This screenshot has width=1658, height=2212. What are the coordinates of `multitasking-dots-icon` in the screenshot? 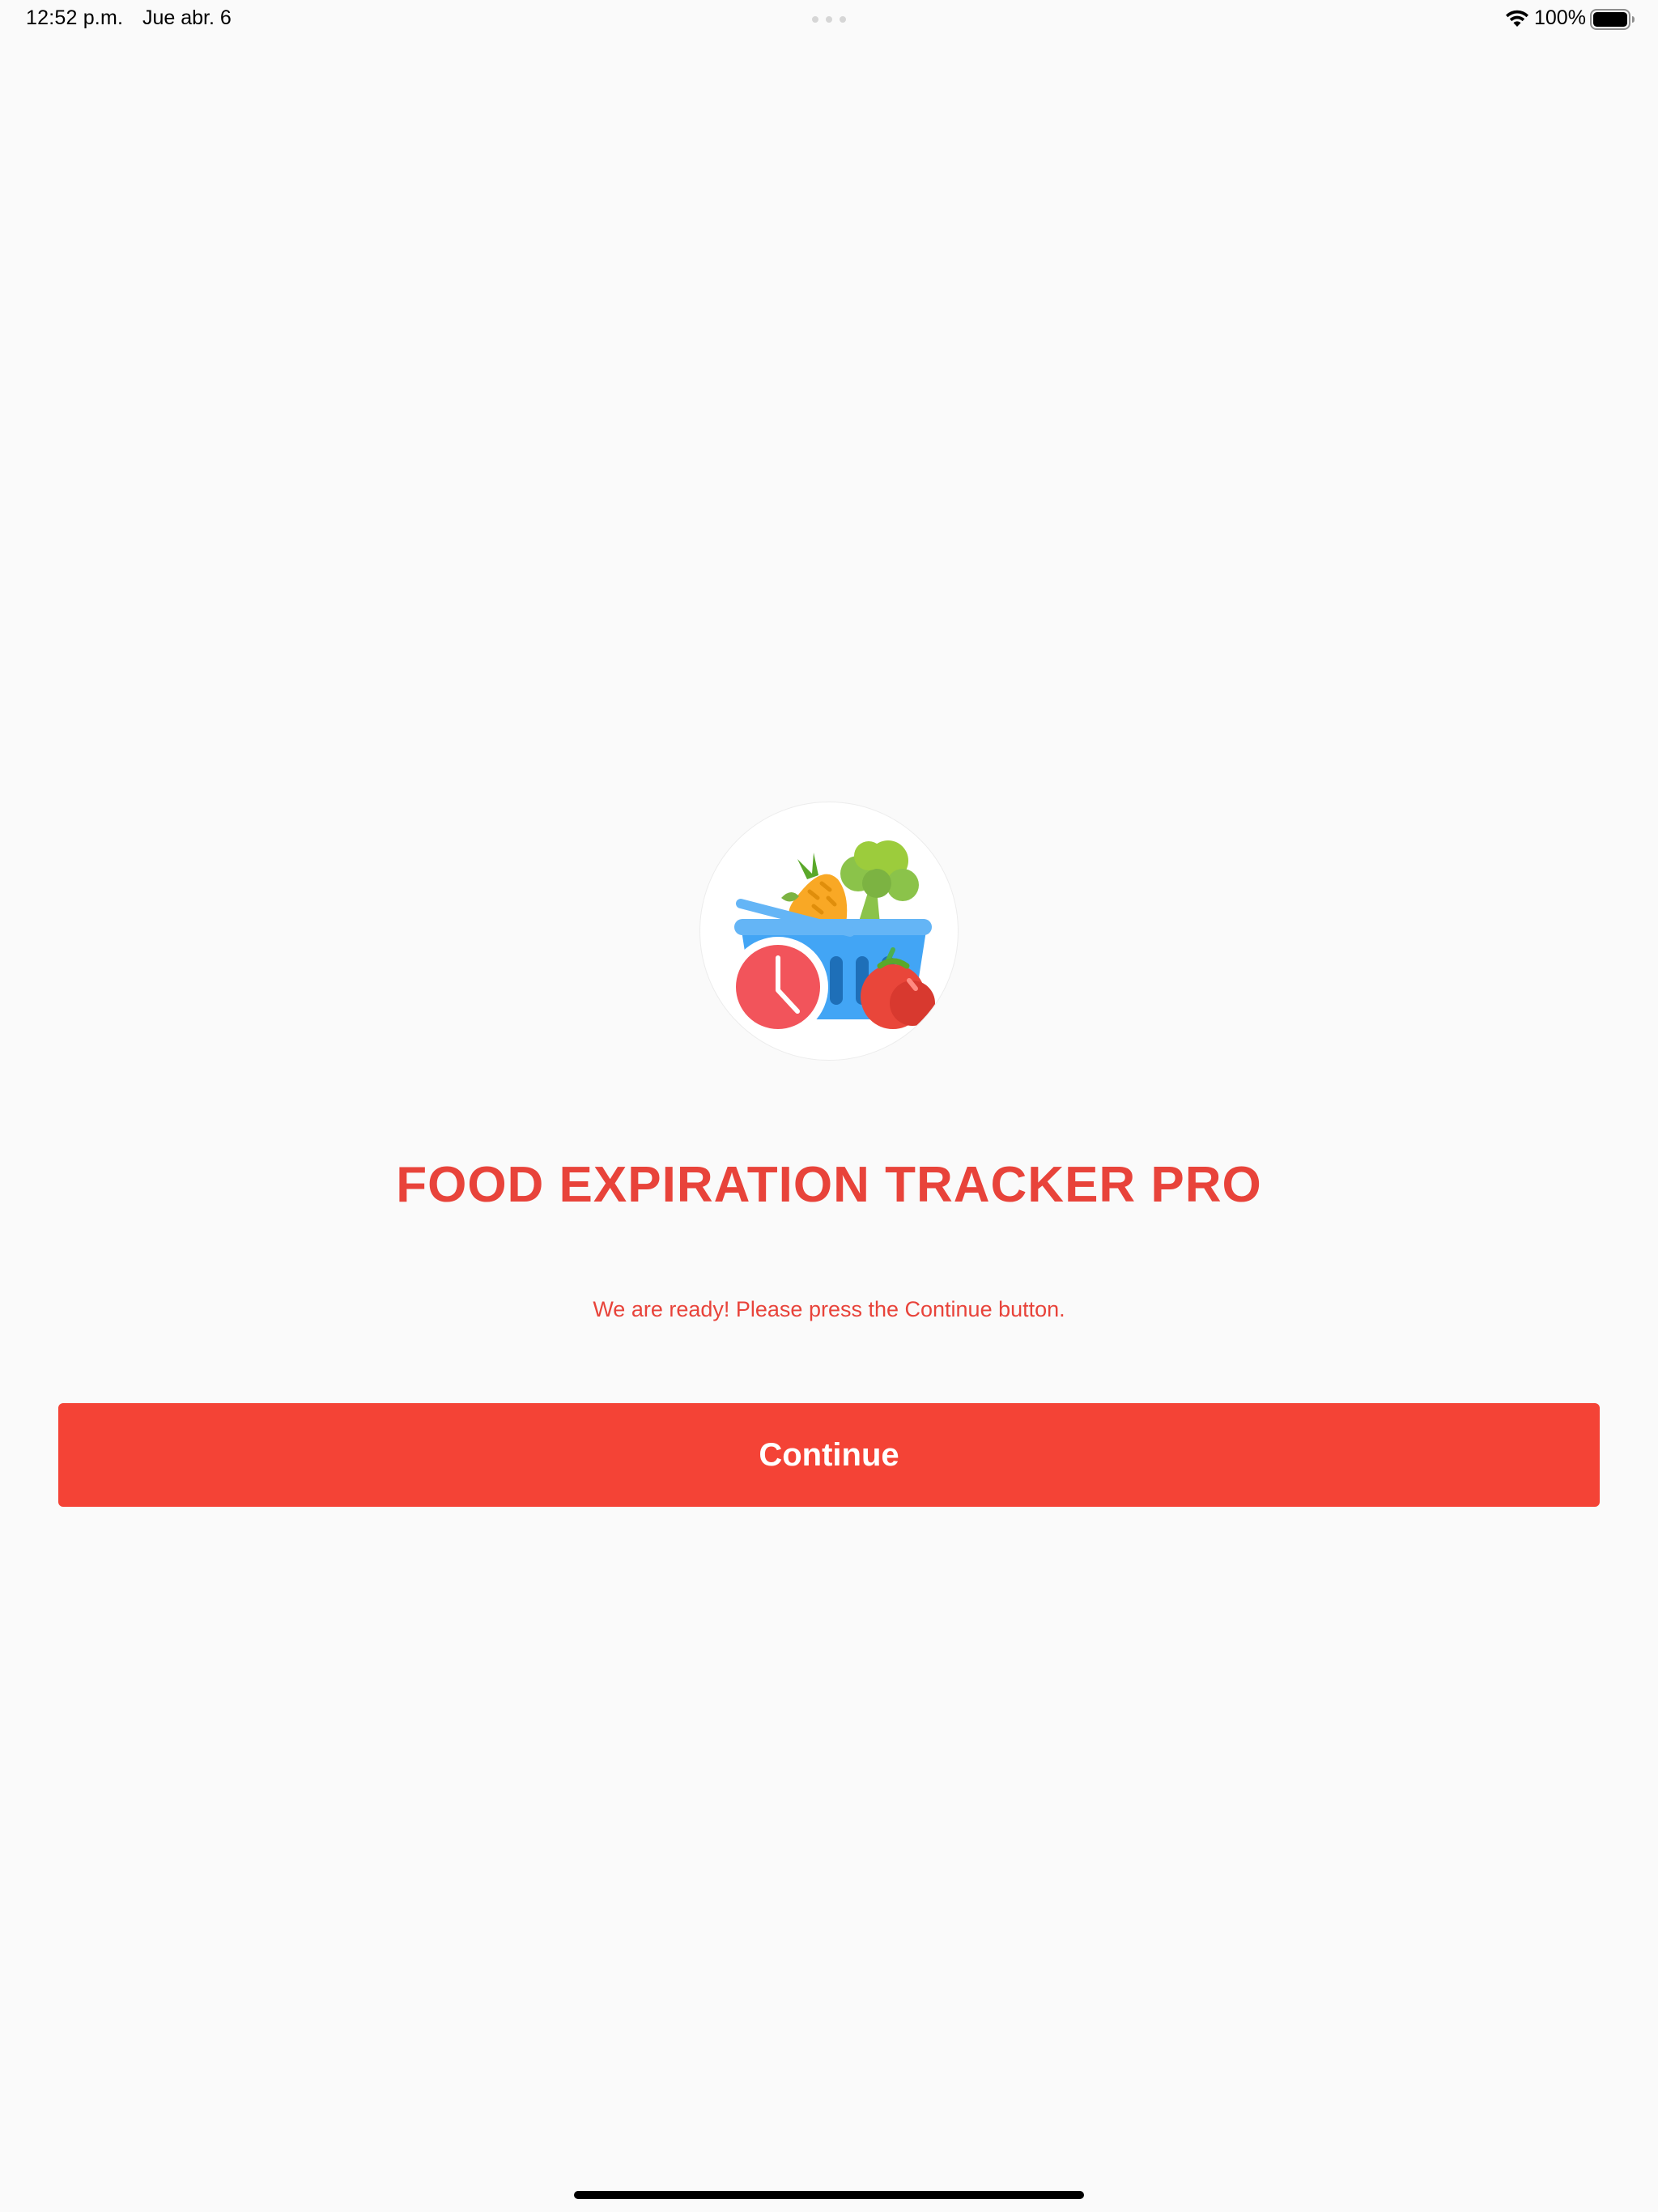 It's located at (829, 19).